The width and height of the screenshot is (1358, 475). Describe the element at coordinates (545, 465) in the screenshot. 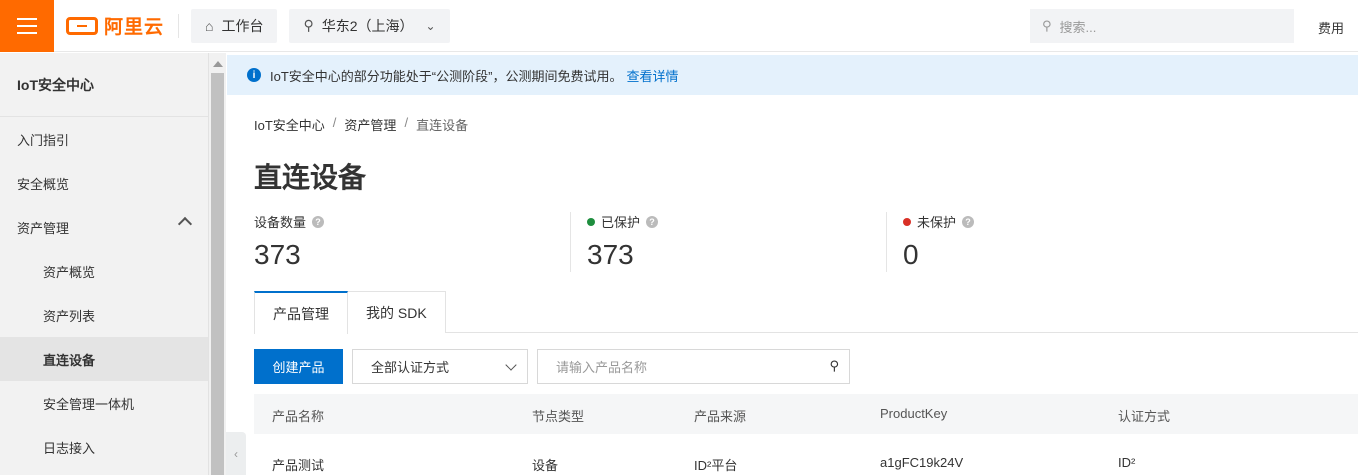

I see `cell-node-type: 设备` at that location.